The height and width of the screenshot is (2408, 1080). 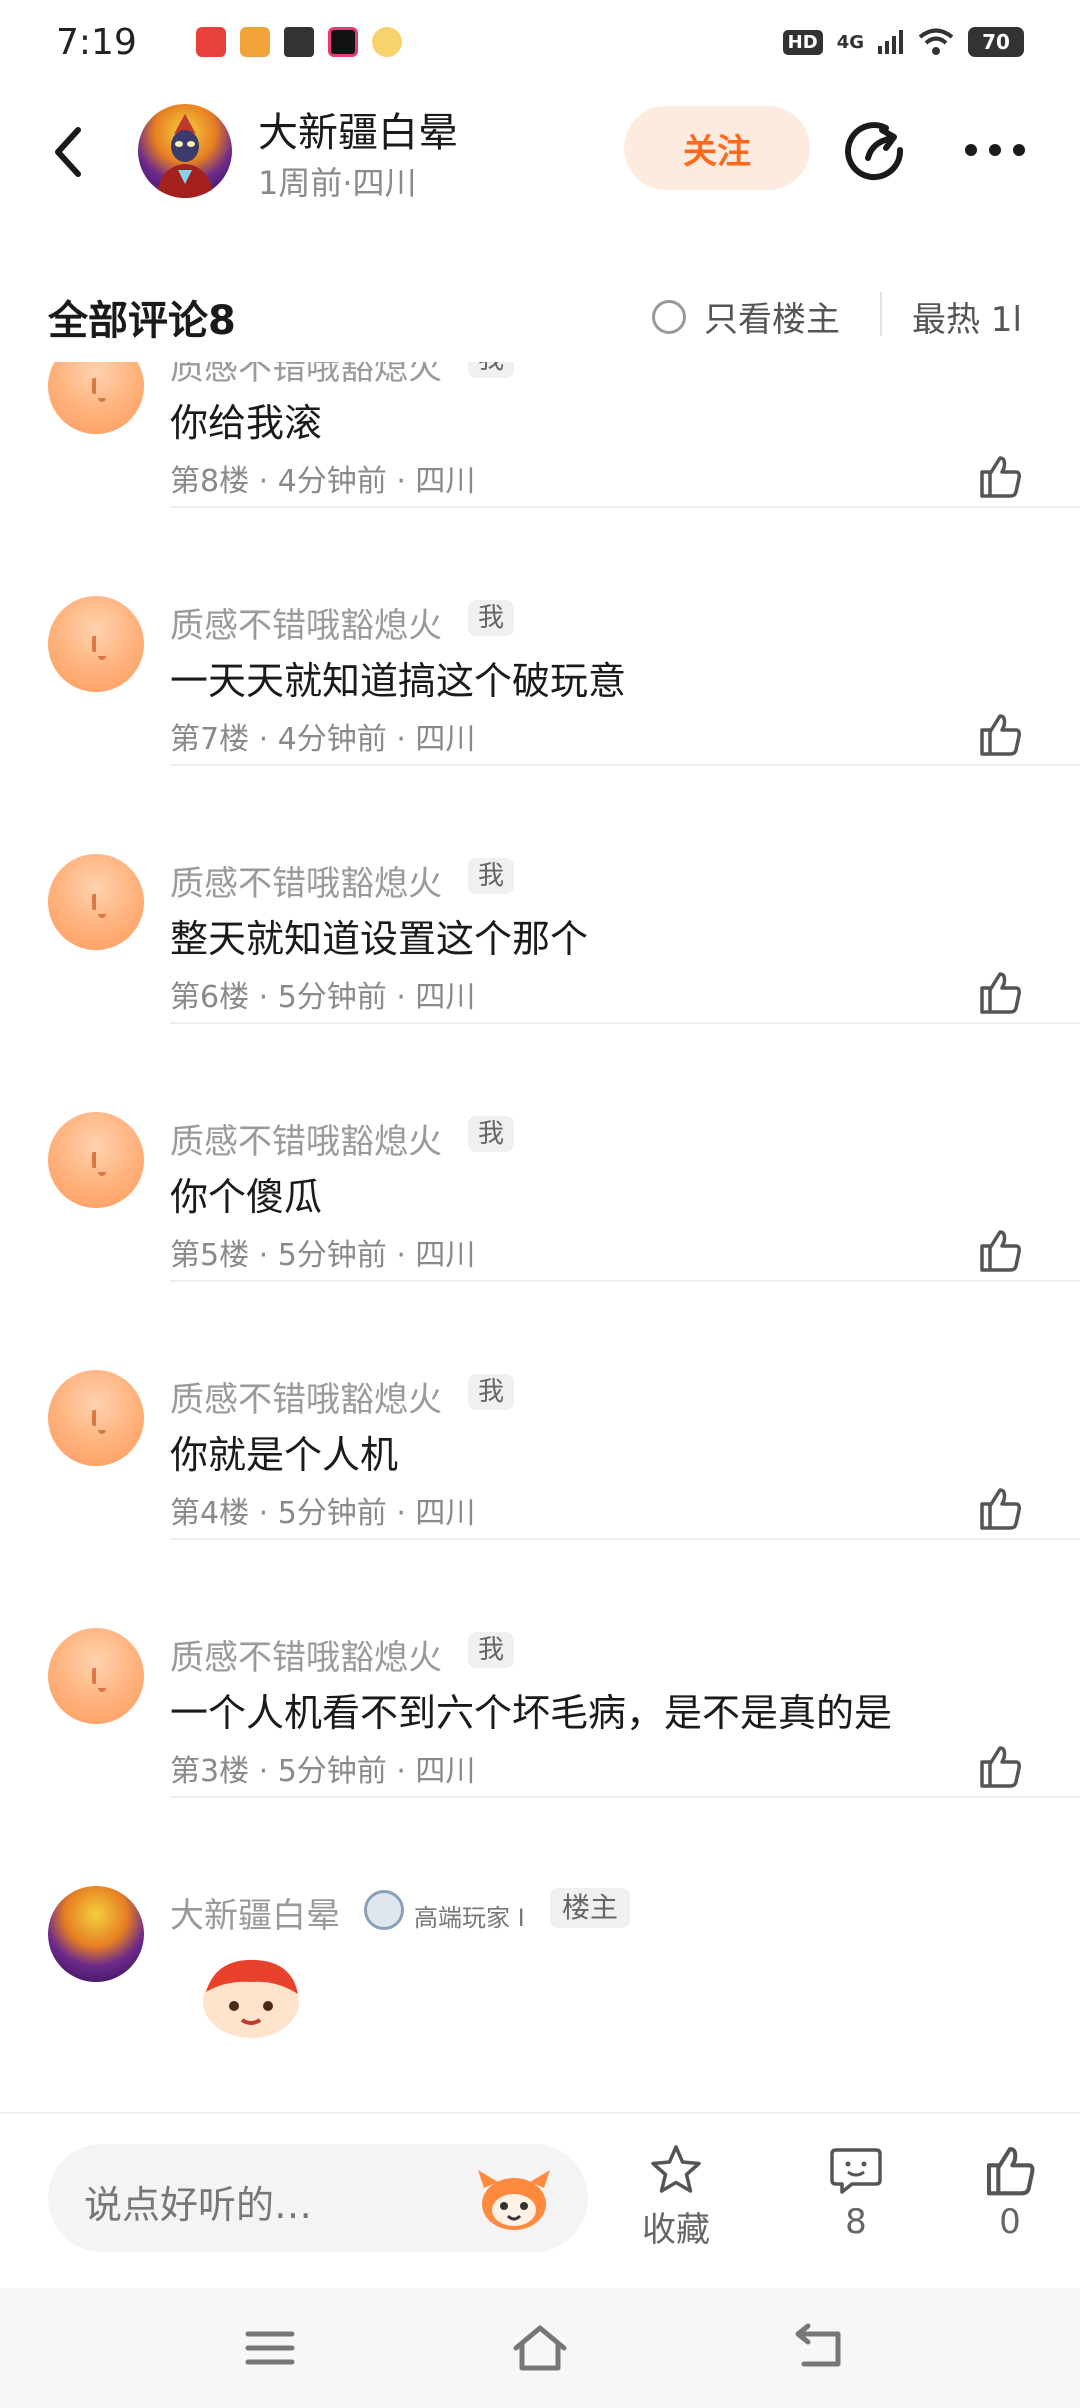 I want to click on comment-meta: 第8楼 · 4分钟前 · 四川, so click(x=323, y=481).